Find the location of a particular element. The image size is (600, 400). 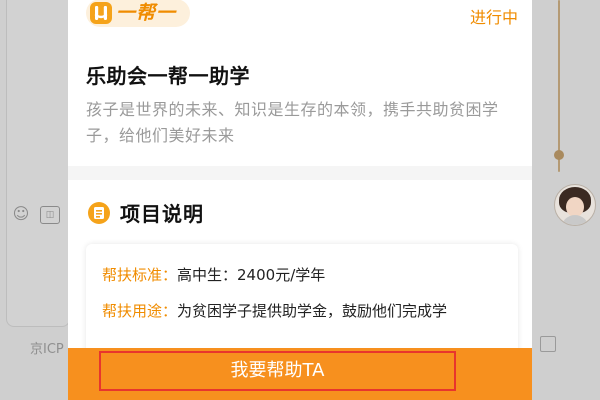

info-value: 高中生：2400元/学年 is located at coordinates (251, 275).